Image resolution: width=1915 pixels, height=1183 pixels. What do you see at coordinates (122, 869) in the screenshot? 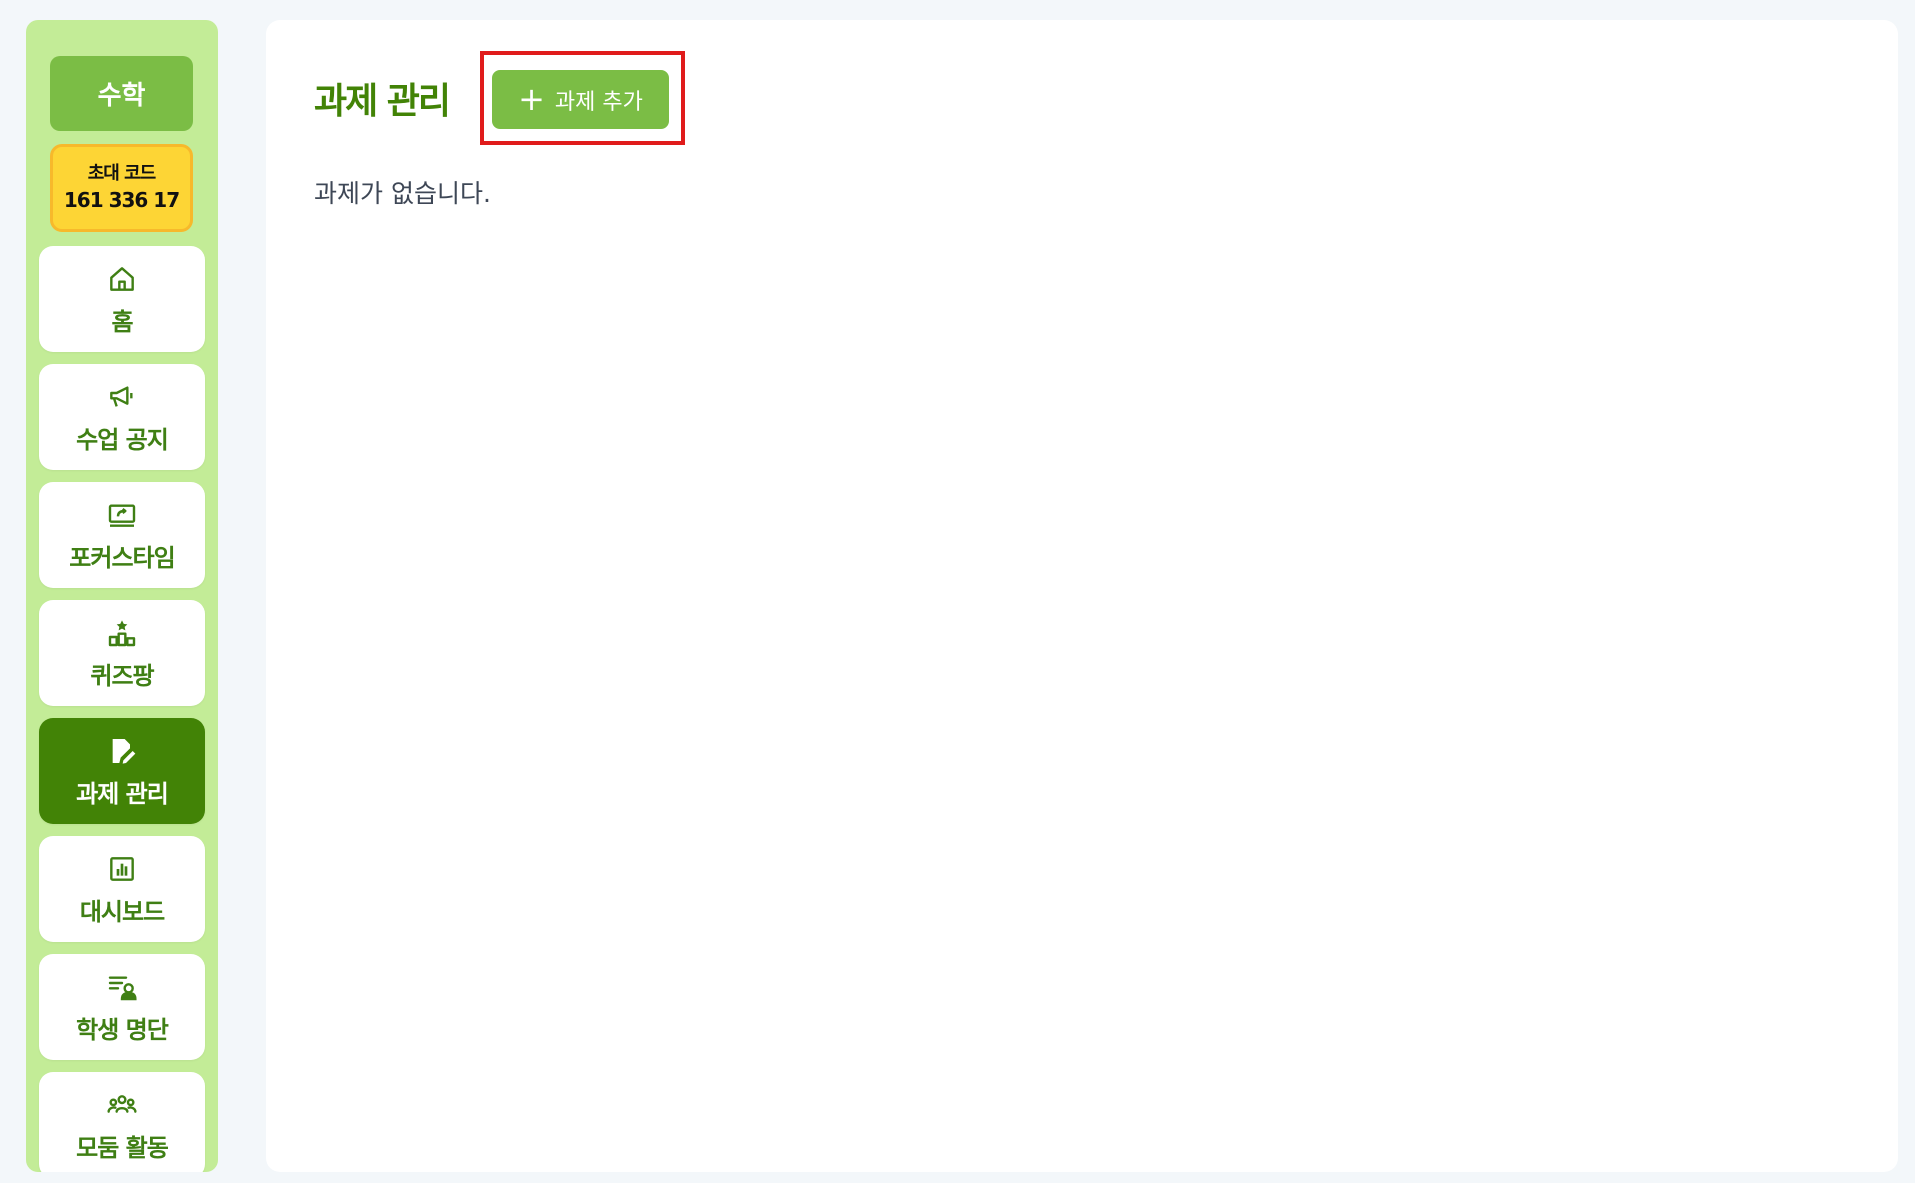
I see `bar-chart-icon` at bounding box center [122, 869].